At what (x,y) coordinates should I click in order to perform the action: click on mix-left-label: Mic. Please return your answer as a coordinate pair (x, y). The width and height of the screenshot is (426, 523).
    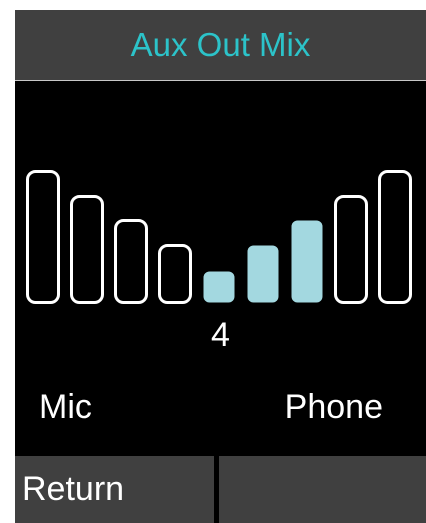
    Looking at the image, I should click on (65, 407).